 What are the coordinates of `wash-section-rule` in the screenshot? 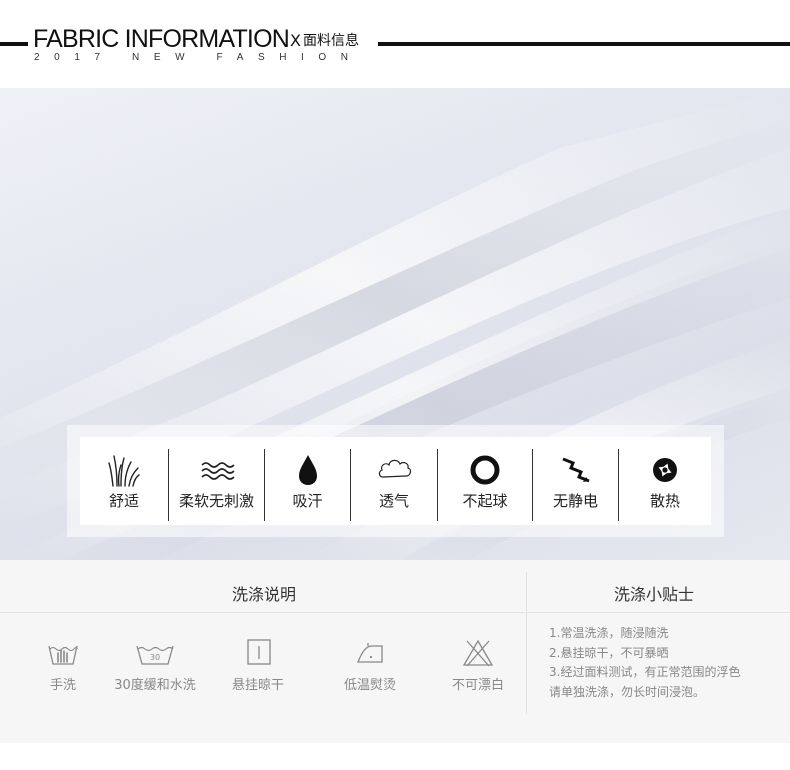 It's located at (262, 612).